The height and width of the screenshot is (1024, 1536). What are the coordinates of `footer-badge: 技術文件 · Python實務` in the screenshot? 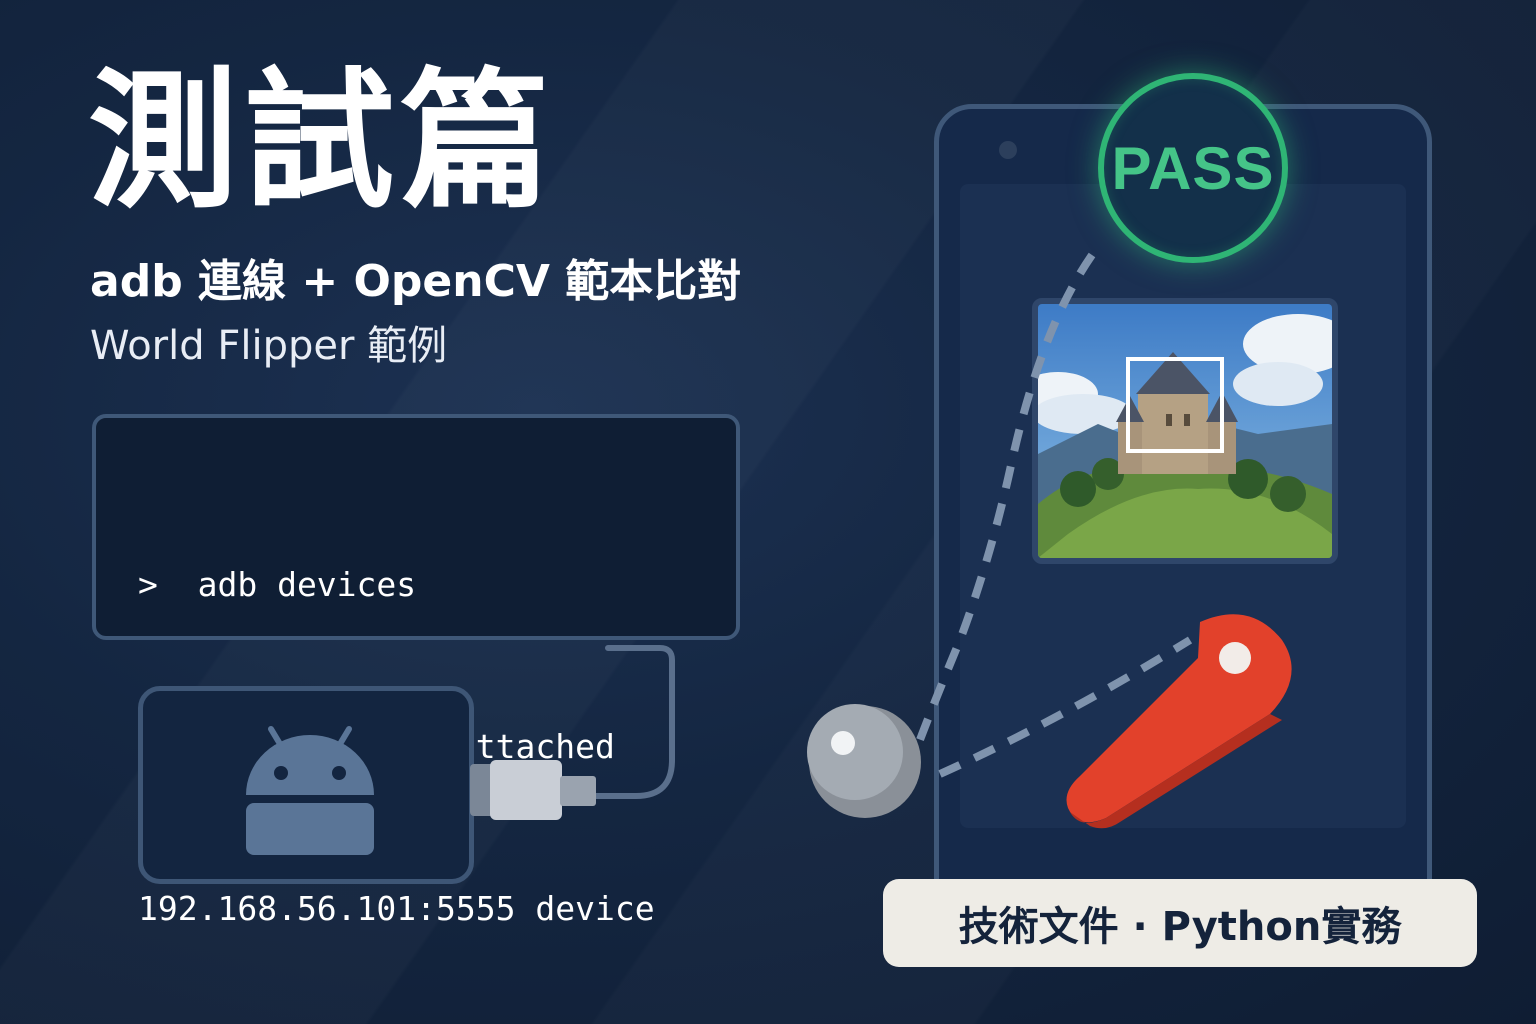 It's located at (1180, 923).